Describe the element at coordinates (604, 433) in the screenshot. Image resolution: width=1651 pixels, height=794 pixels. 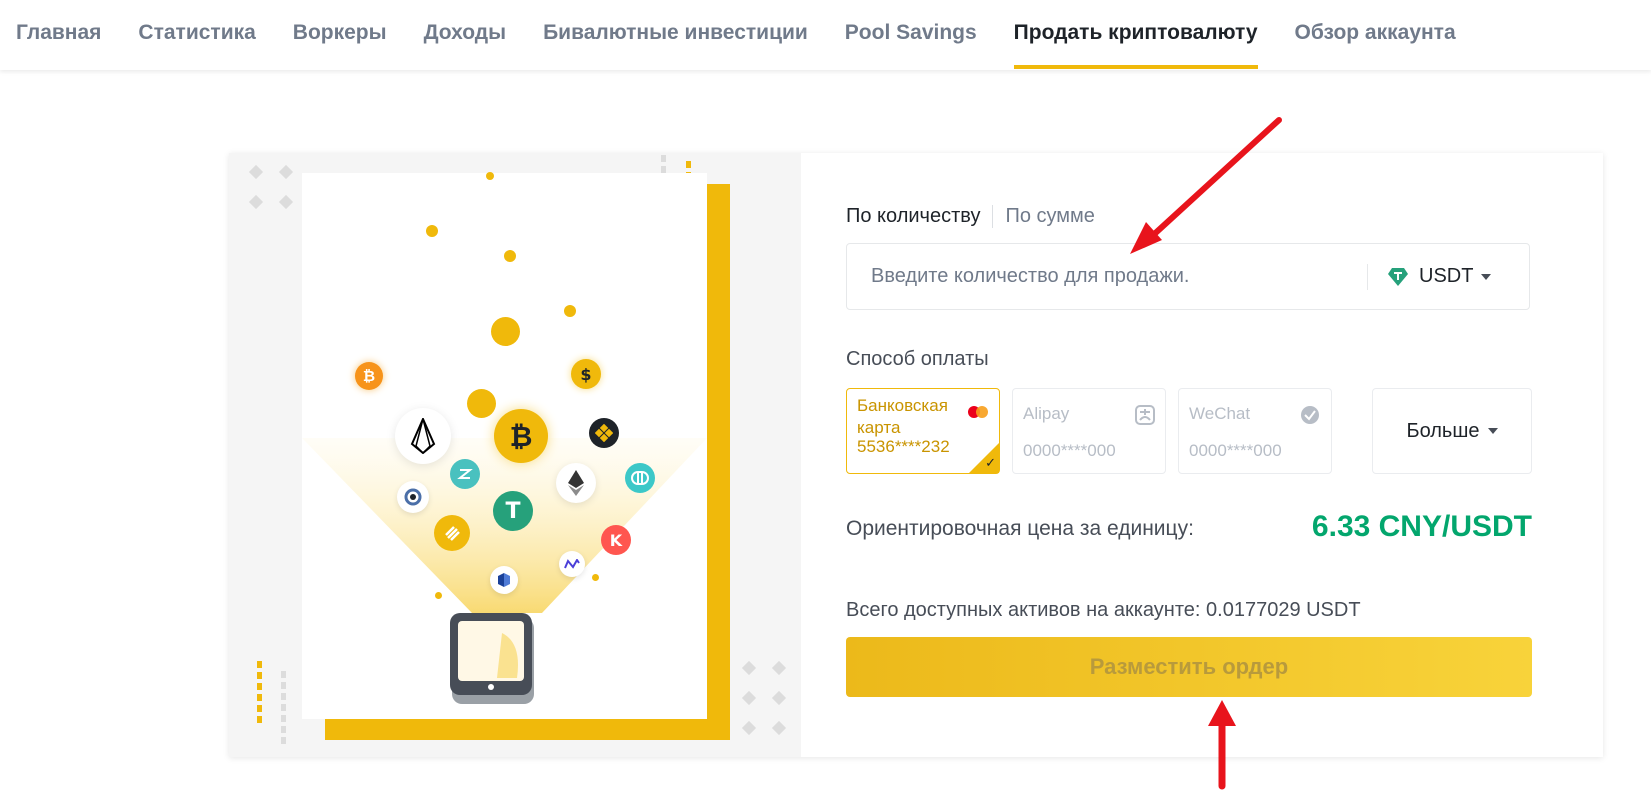
I see `bnb-coin-icon` at that location.